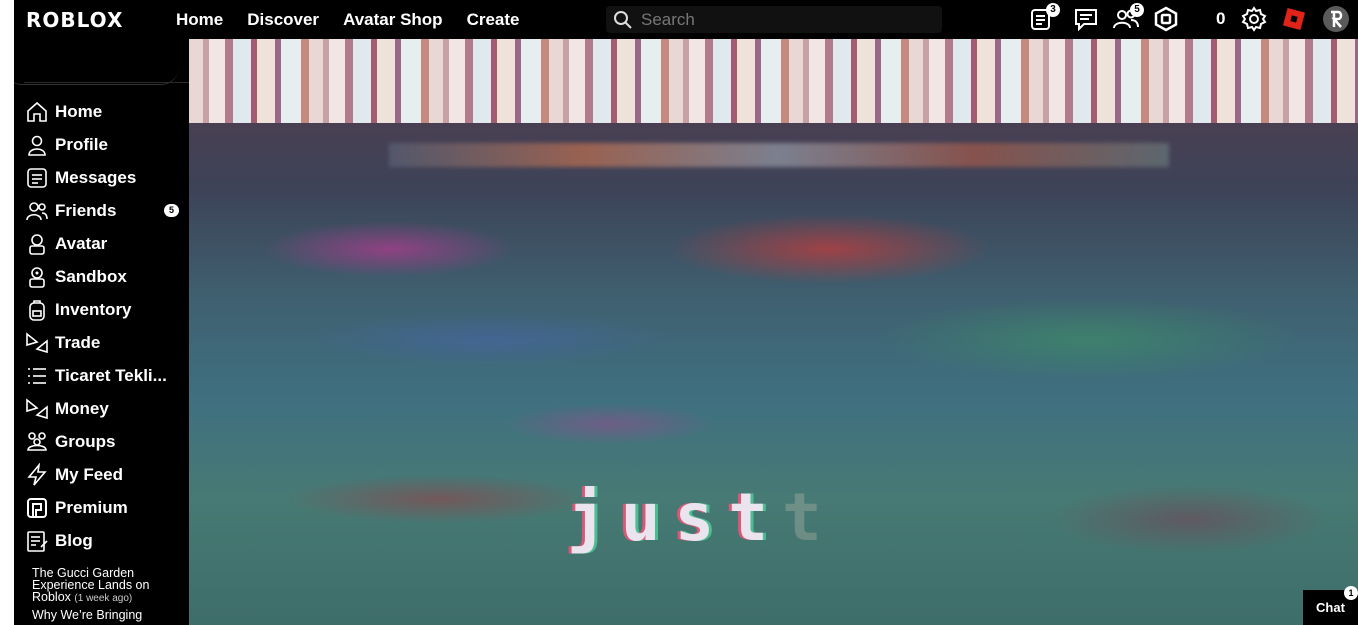 This screenshot has width=1358, height=625. I want to click on sidebar-item-premium: Premium, so click(101, 507).